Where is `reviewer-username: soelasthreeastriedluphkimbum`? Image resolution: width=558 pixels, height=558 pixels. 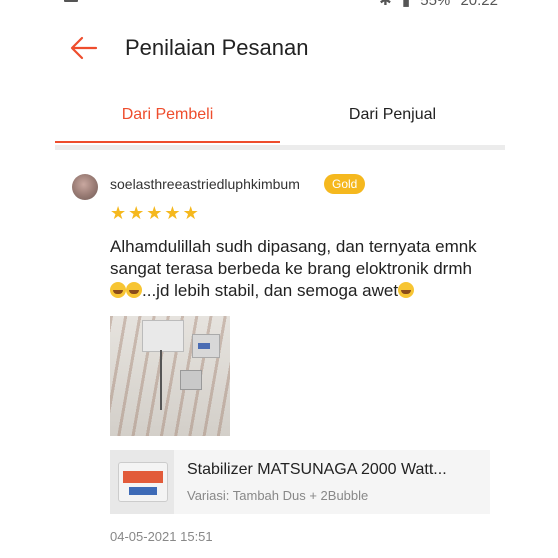
reviewer-username: soelasthreeastriedluphkimbum is located at coordinates (205, 184).